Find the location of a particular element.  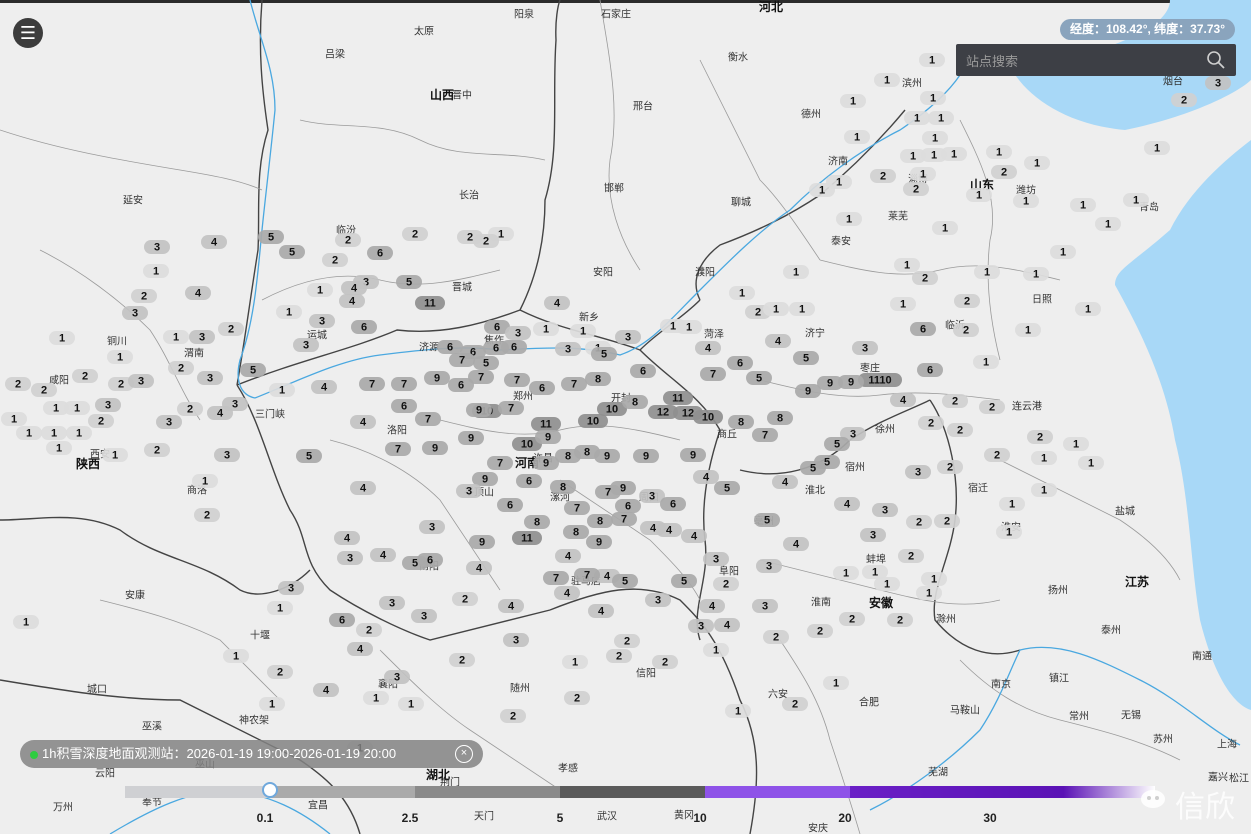

station-search-input is located at coordinates (1083, 61).